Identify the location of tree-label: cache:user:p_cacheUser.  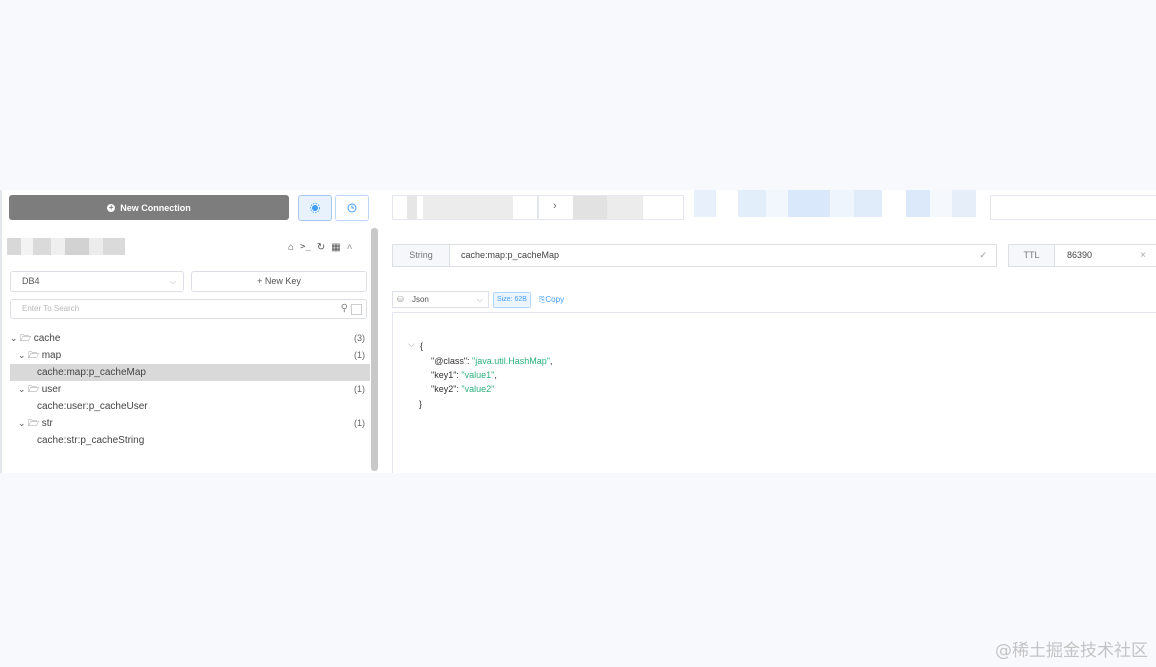
(92, 406).